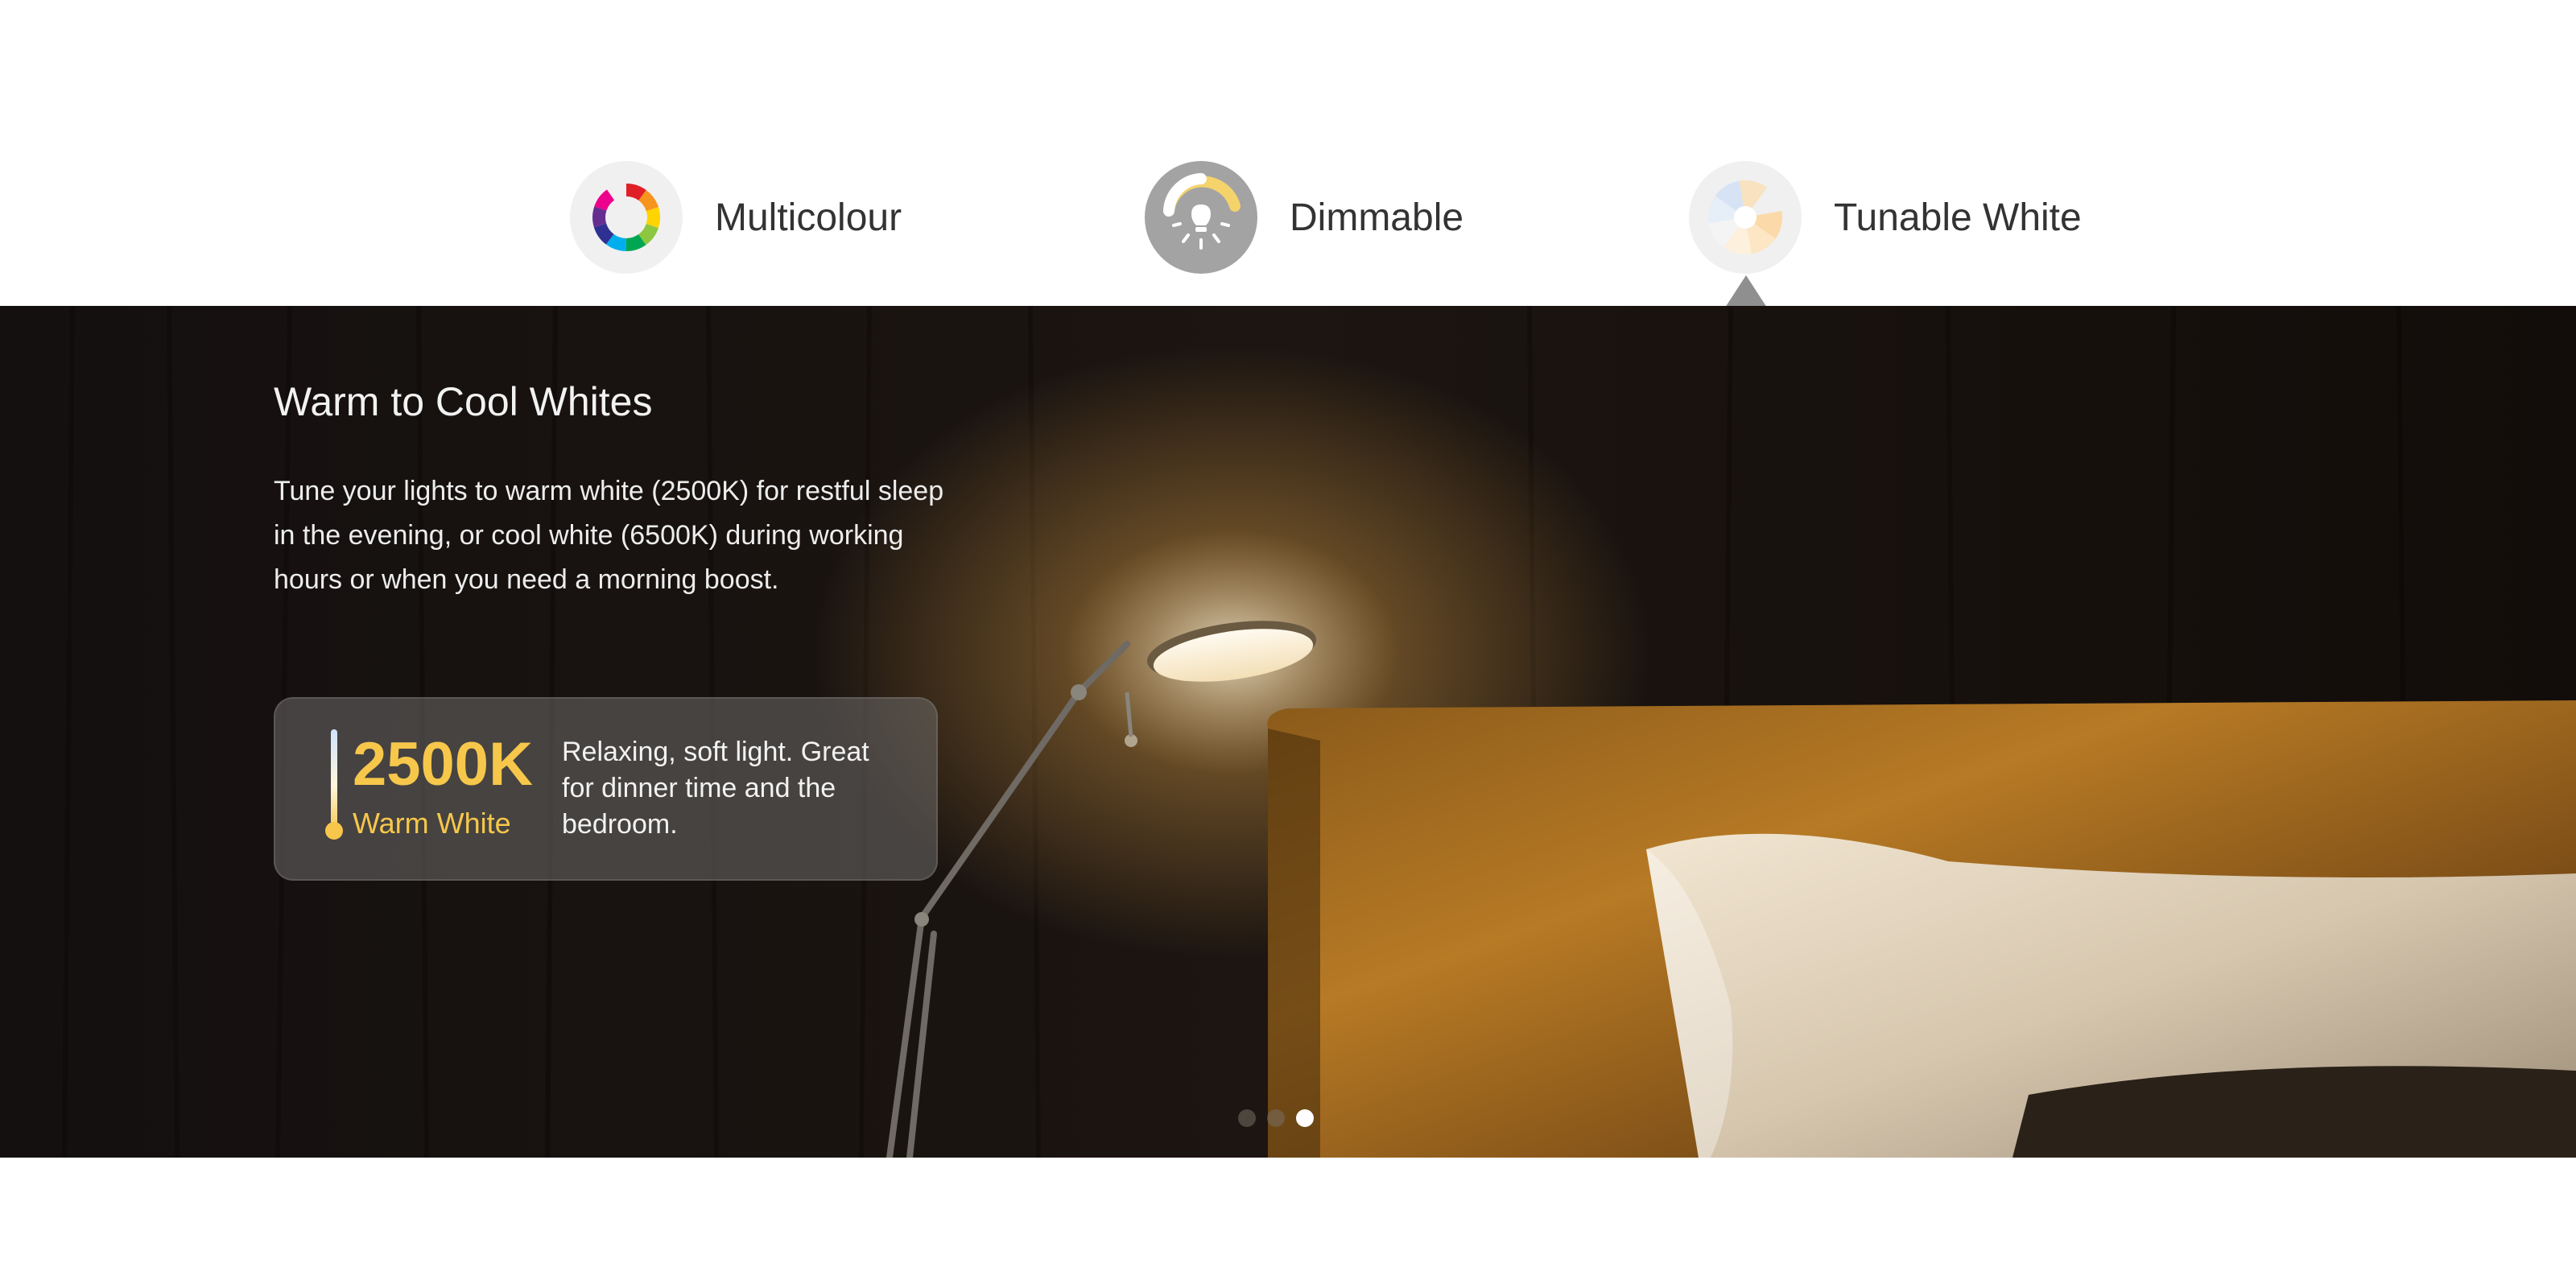 This screenshot has height=1288, width=2576. I want to click on tab-label-dimmable: Dimmable, so click(1377, 217).